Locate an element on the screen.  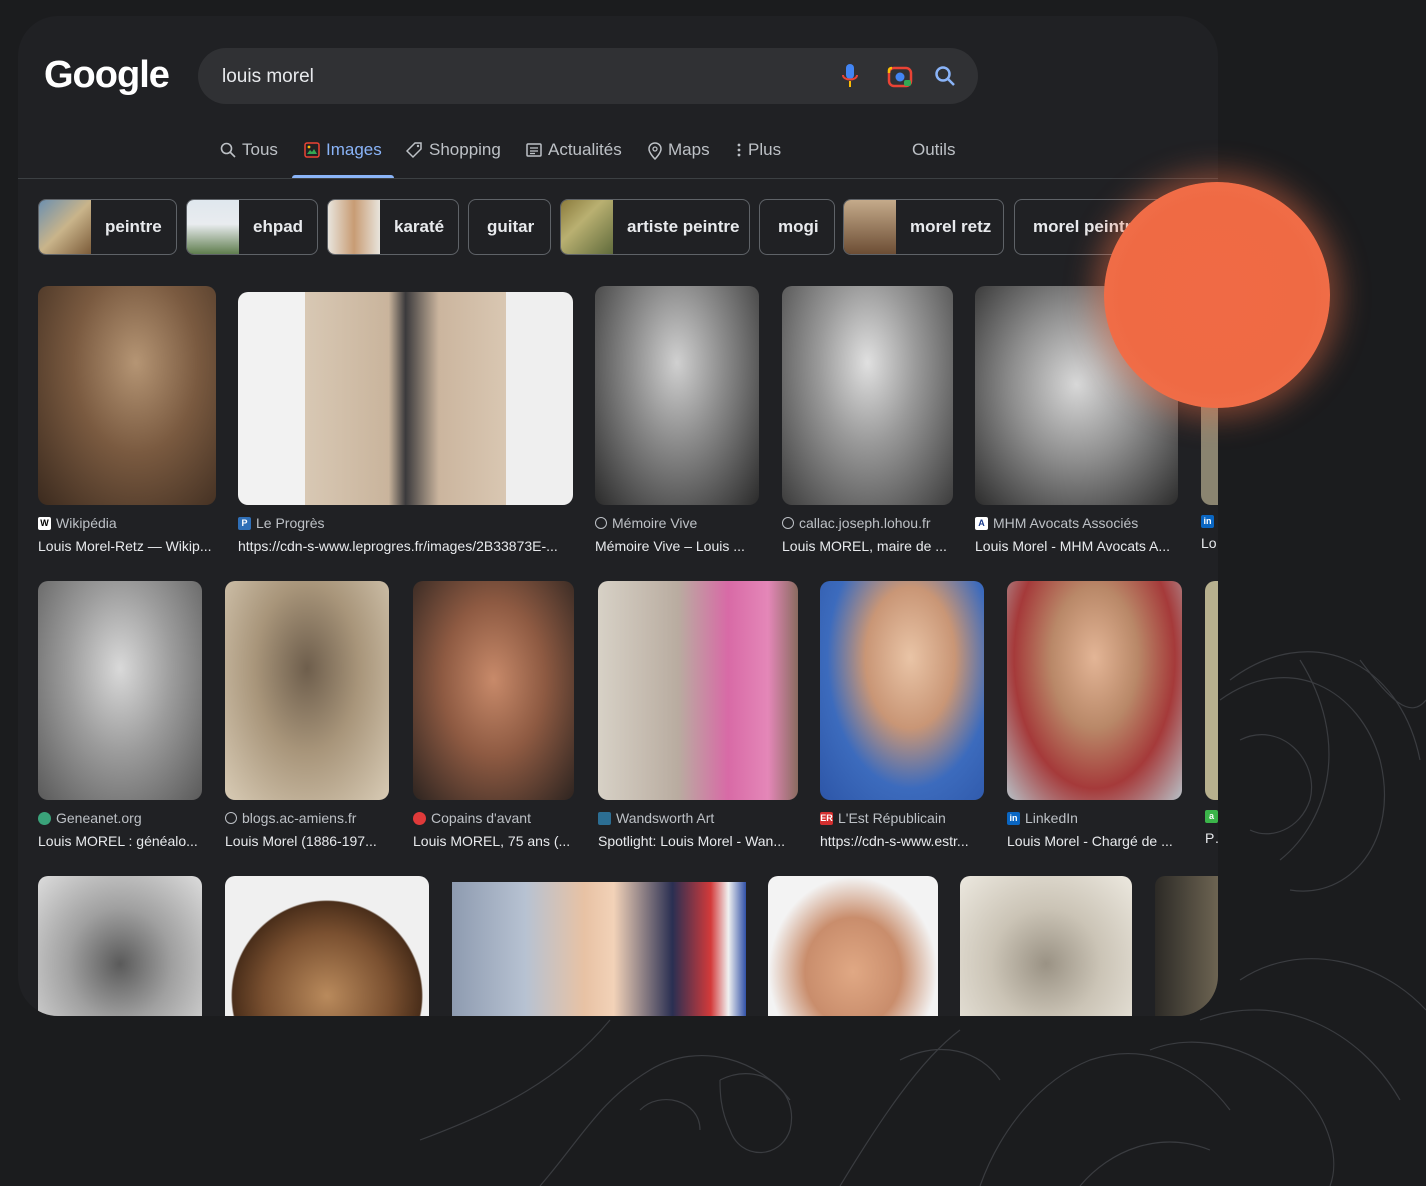
map-pin-icon is located at coordinates (655, 151).